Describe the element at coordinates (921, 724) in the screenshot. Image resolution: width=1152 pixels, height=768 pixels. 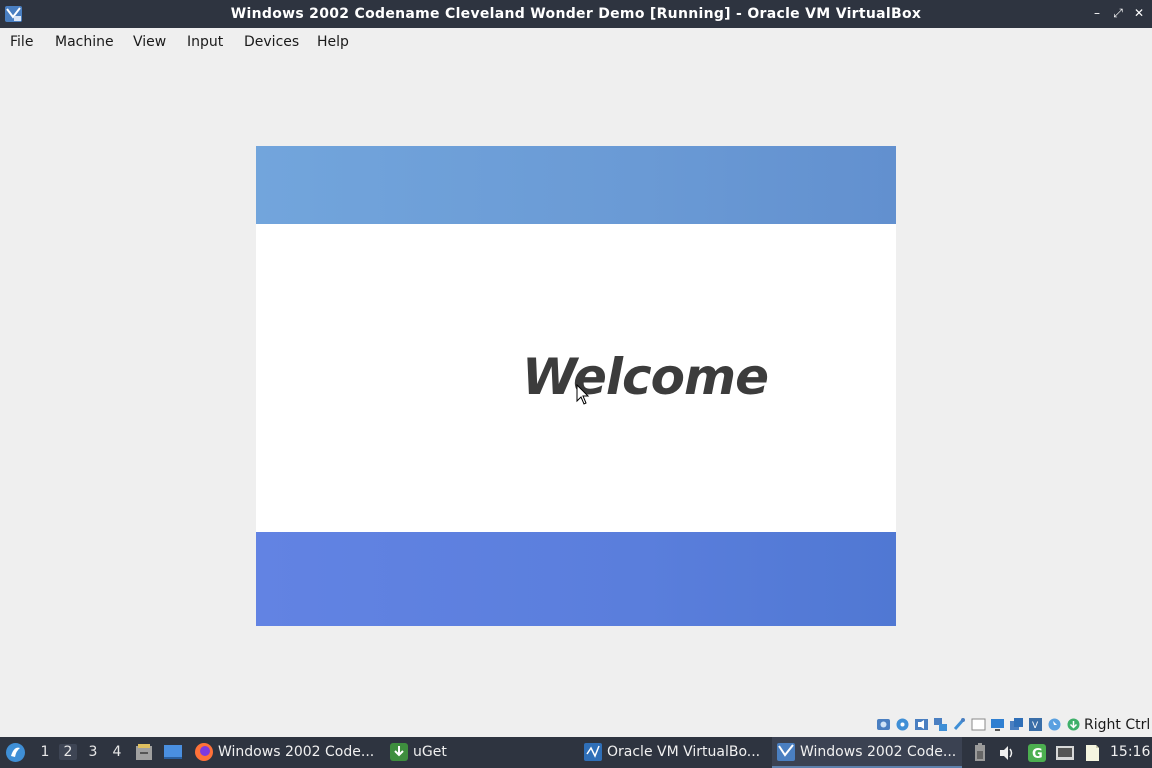
I see `audio-icon` at that location.